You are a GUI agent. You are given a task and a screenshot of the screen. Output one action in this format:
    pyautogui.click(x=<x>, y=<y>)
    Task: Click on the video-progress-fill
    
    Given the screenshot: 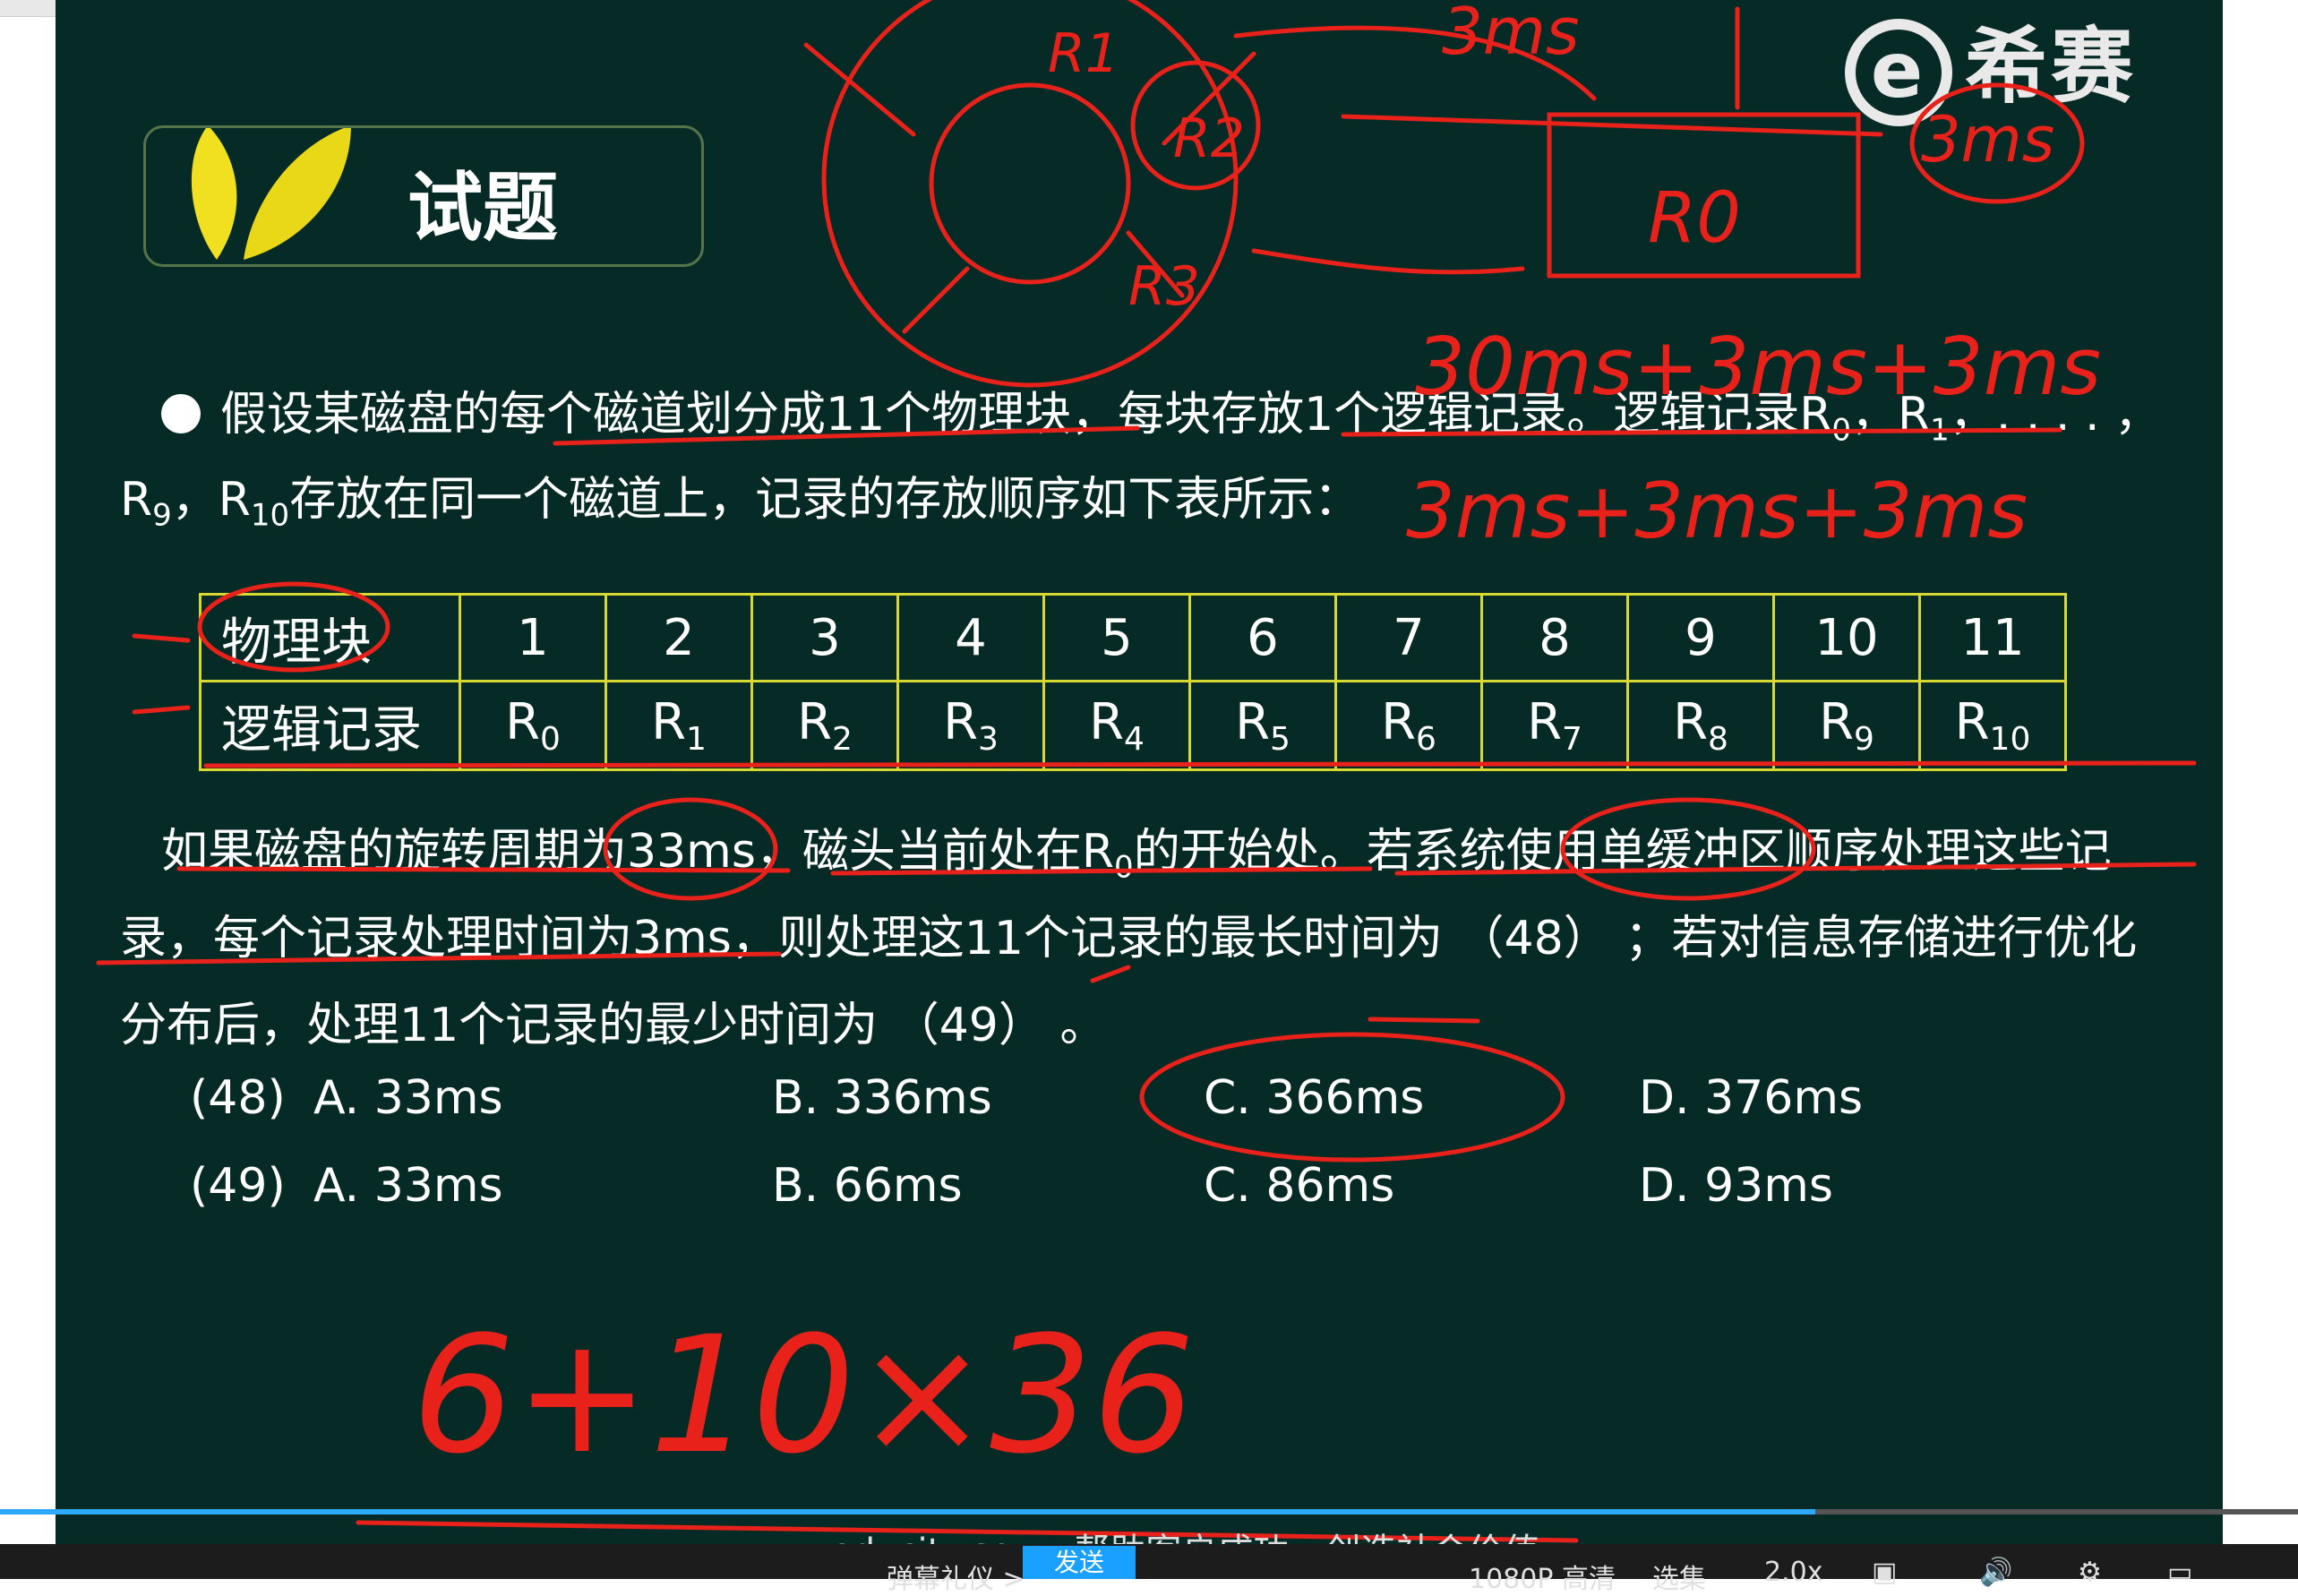 What is the action you would take?
    pyautogui.click(x=908, y=1511)
    